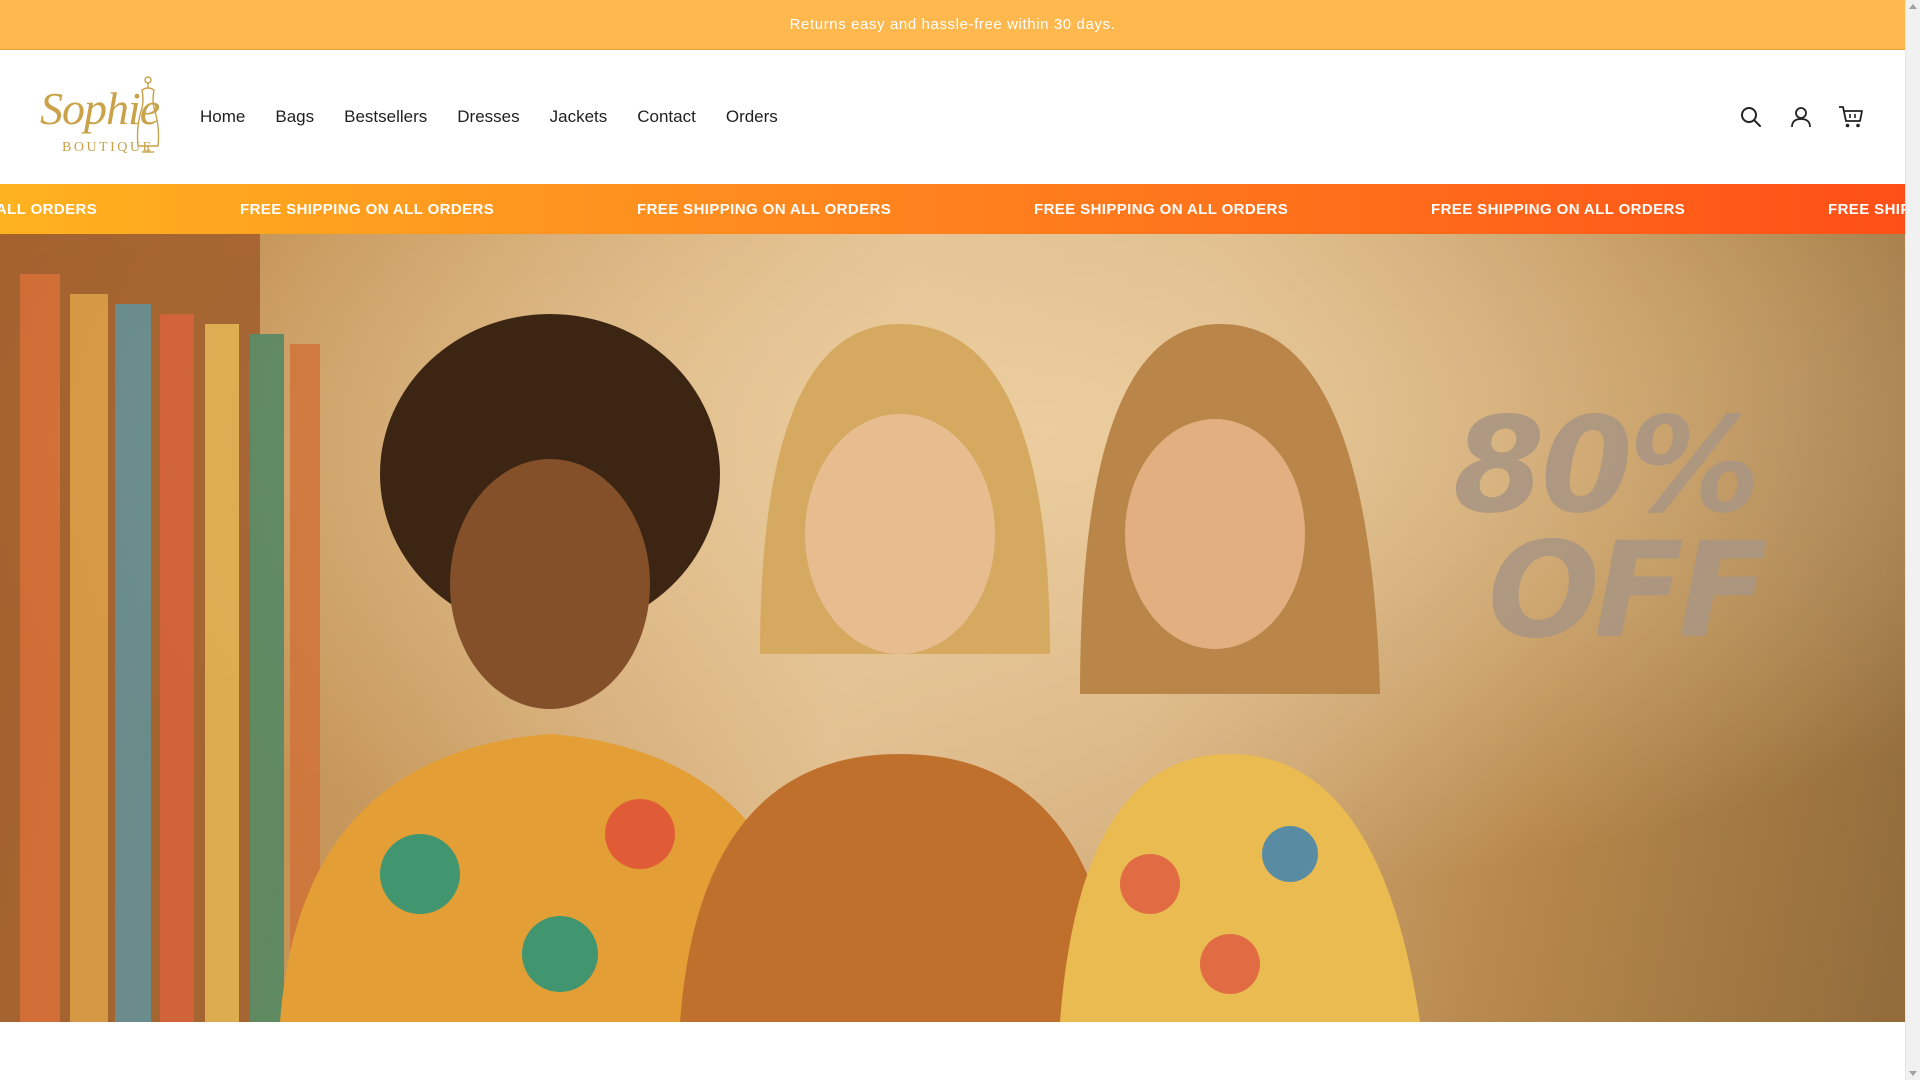  Describe the element at coordinates (1628, 591) in the screenshot. I see `offer-off: OFF` at that location.